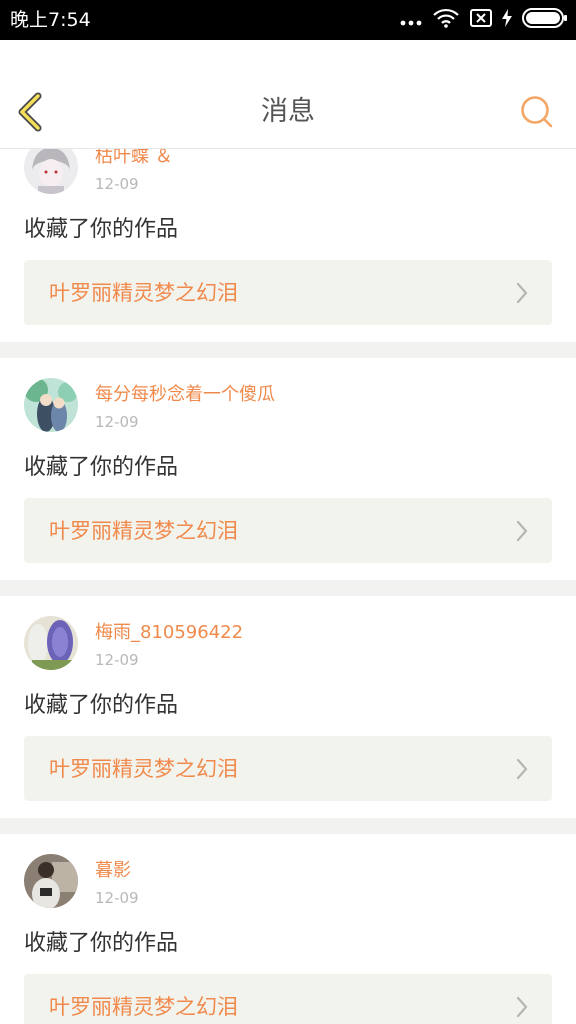 This screenshot has width=576, height=1024. I want to click on more-dots-icon, so click(411, 20).